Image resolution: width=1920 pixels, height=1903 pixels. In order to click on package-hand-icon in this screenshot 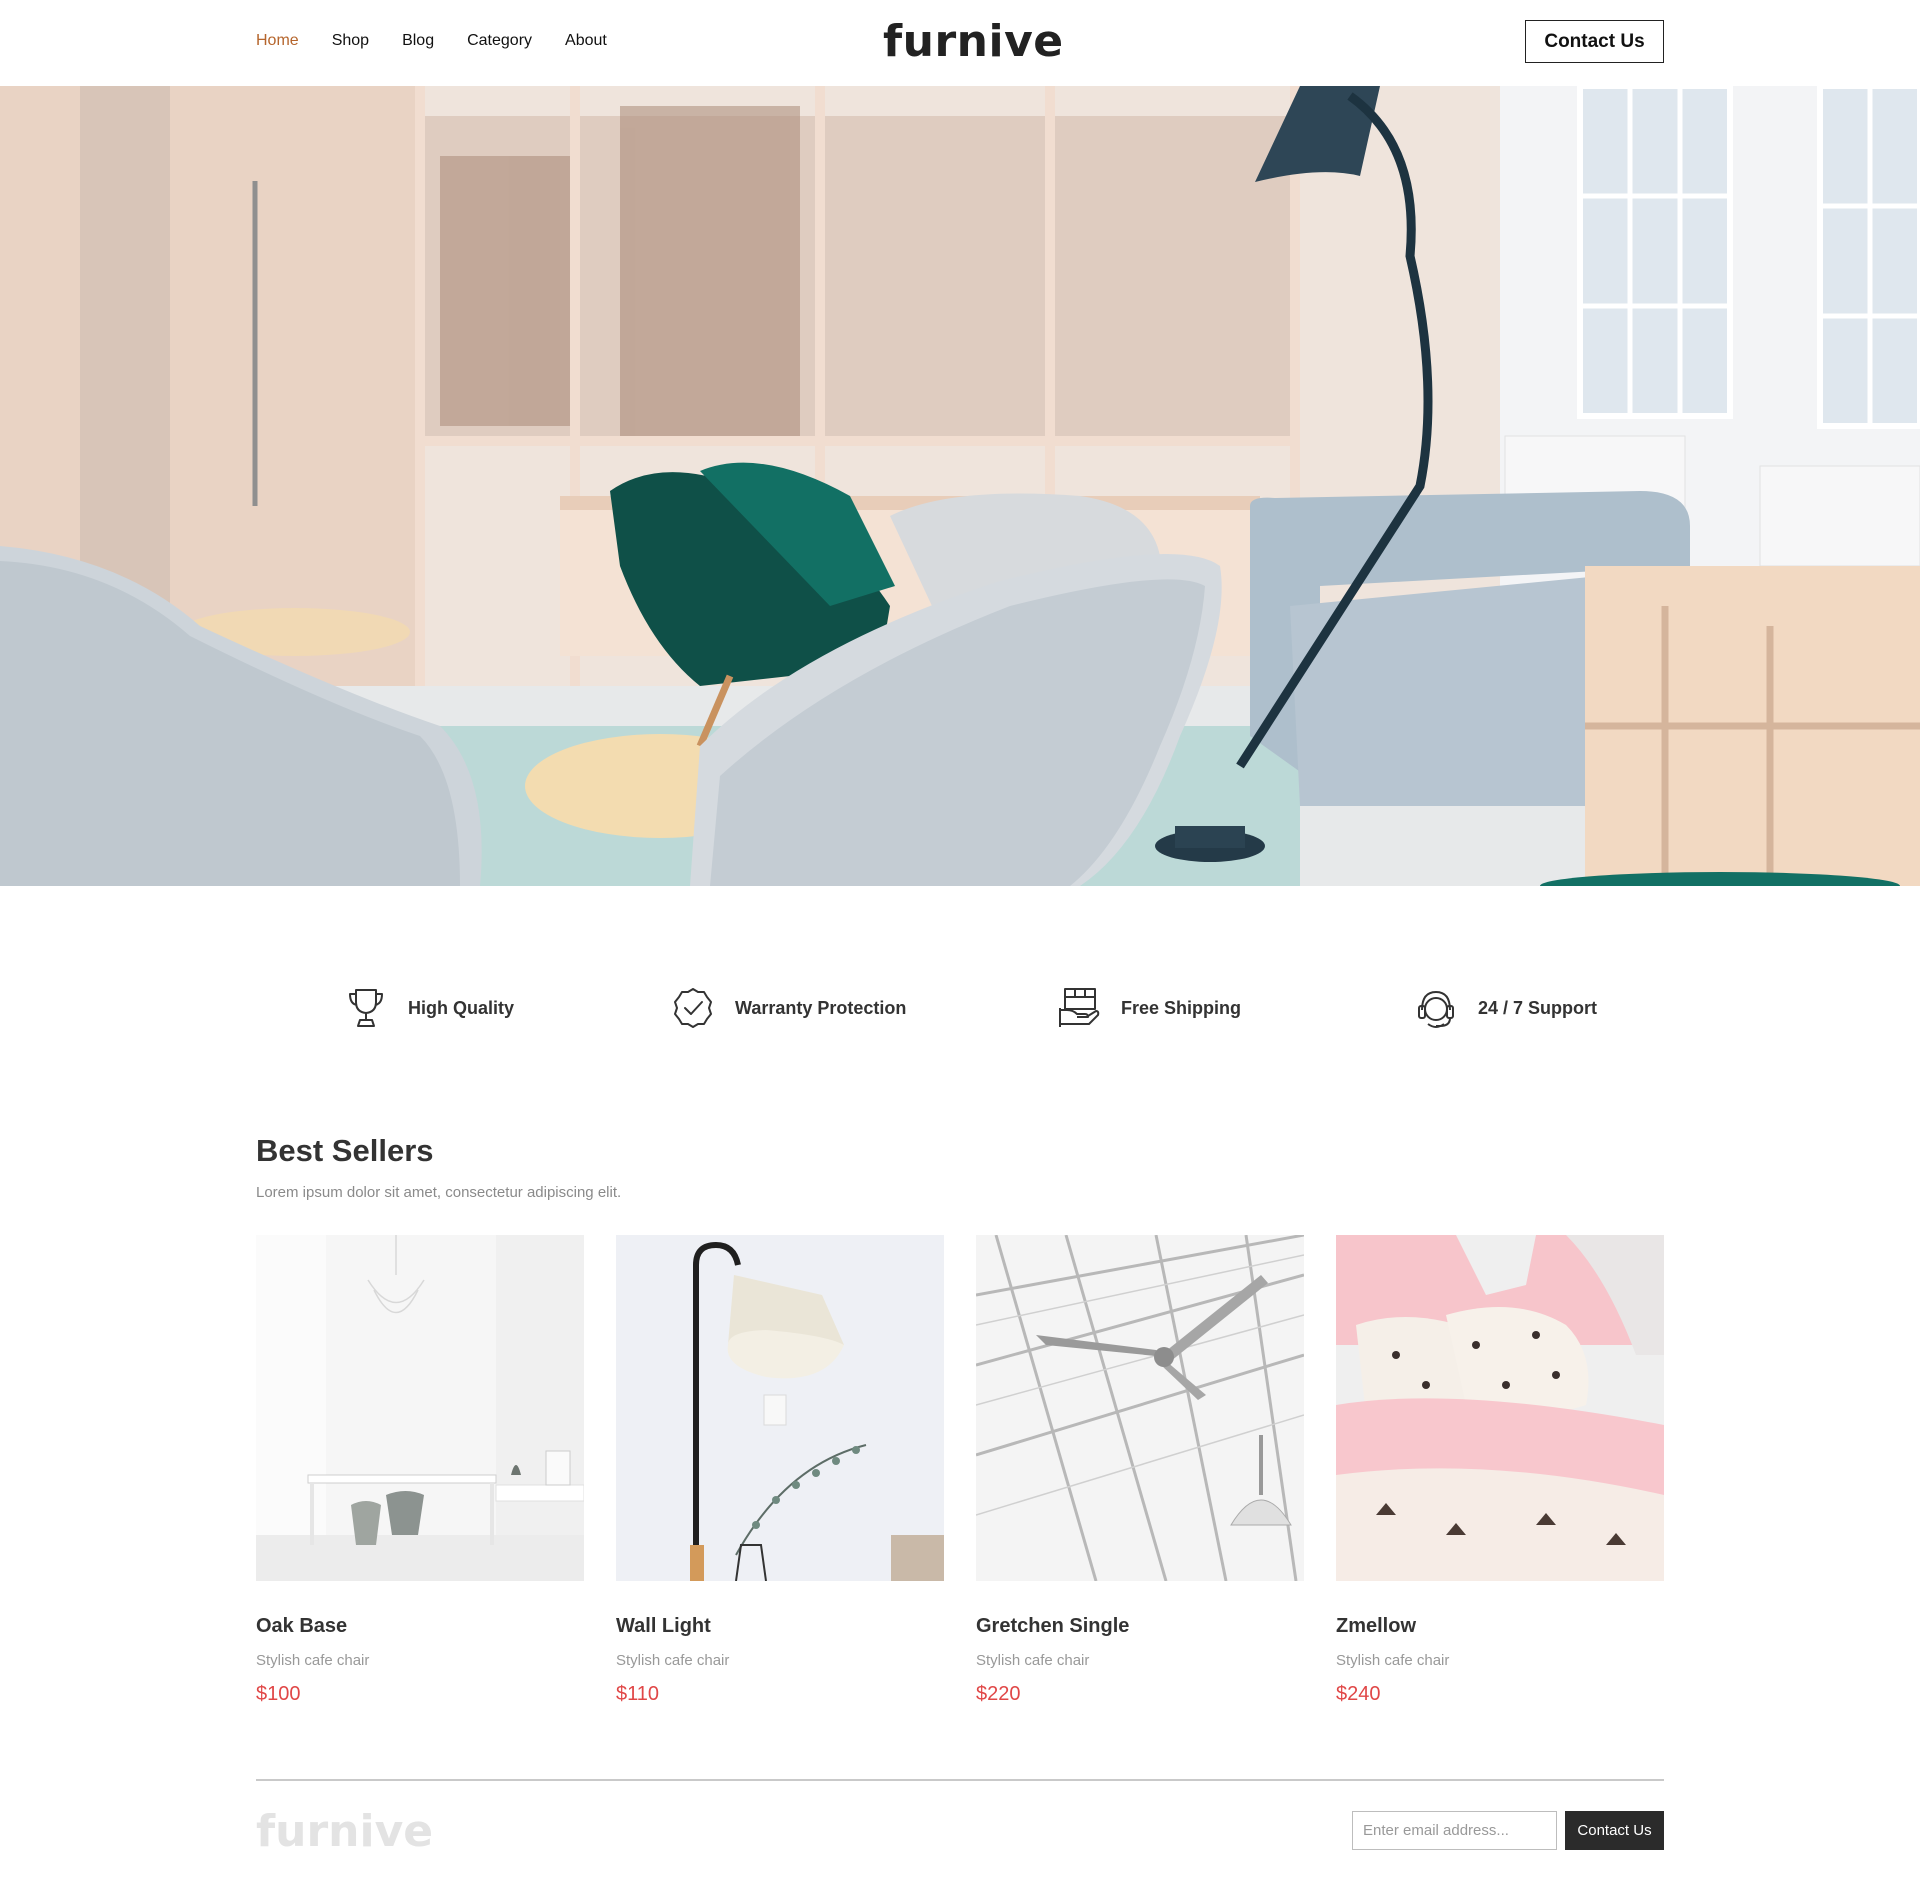, I will do `click(1079, 1007)`.